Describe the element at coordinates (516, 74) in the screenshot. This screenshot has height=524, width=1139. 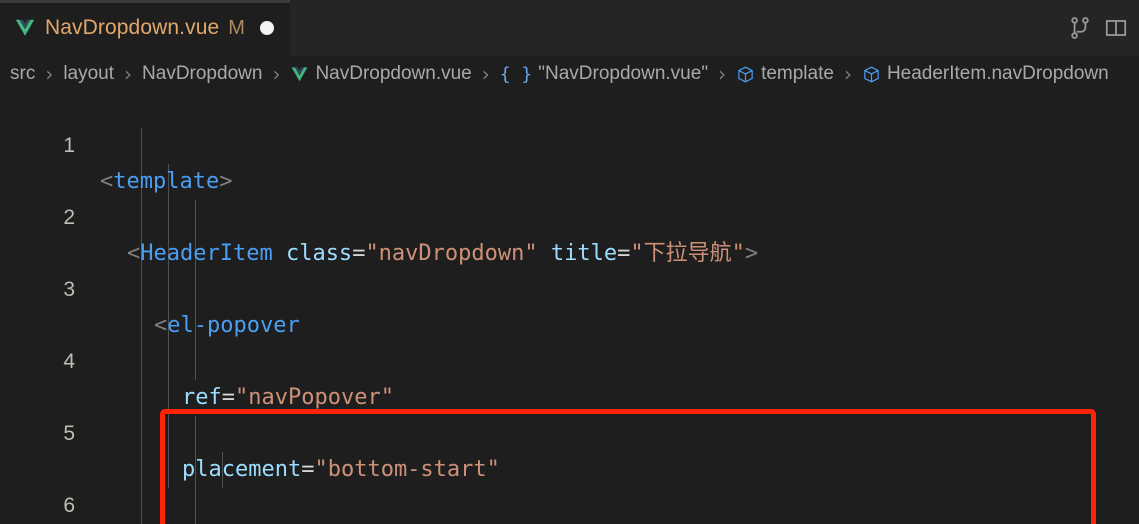
I see `braces-icon: { }` at that location.